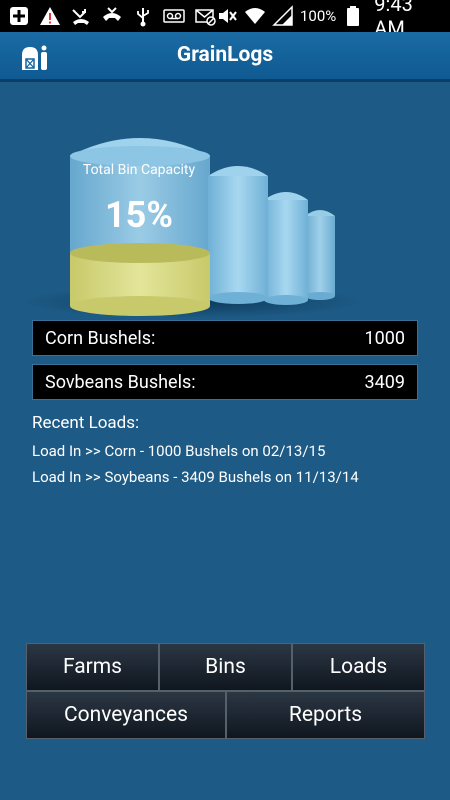  I want to click on voicemail-icon, so click(174, 16).